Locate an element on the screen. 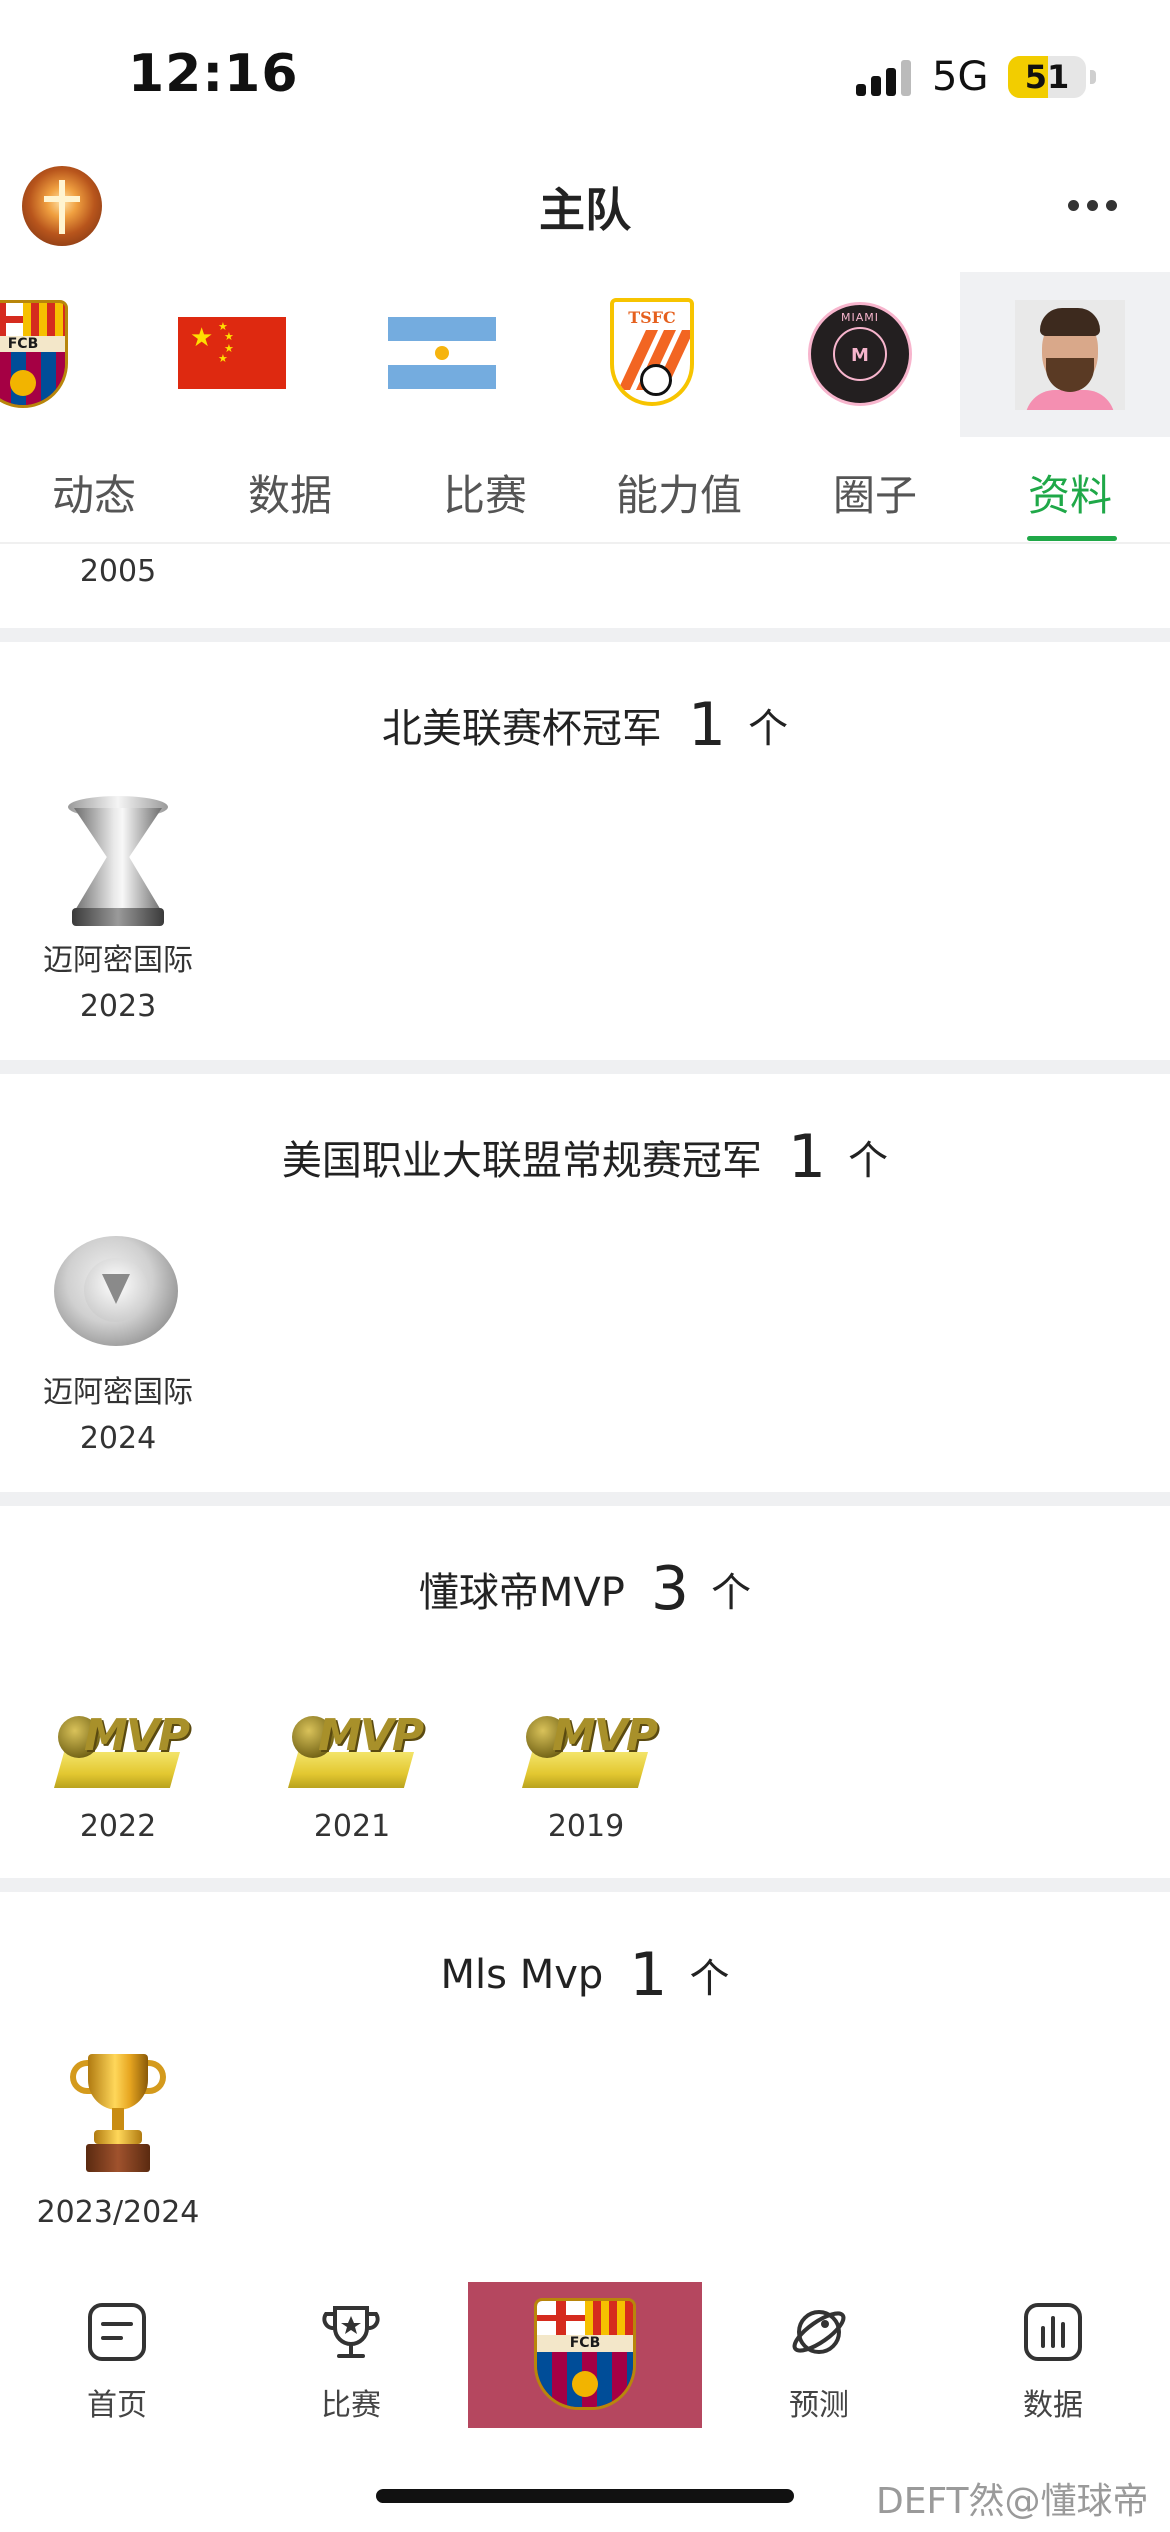 This screenshot has width=1170, height=2532. section-name: Mls Mvp is located at coordinates (522, 1975).